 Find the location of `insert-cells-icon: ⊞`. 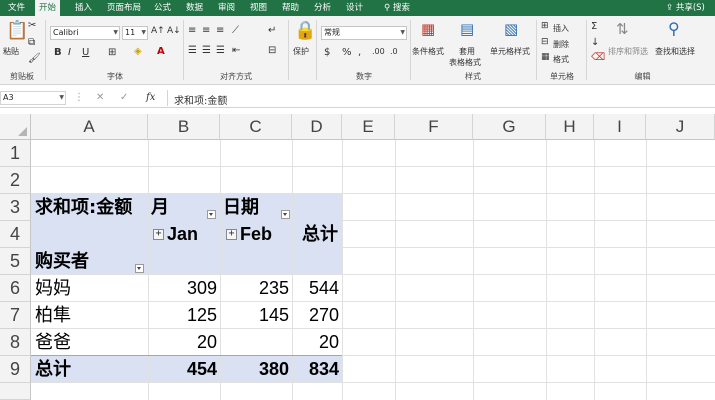

insert-cells-icon: ⊞ is located at coordinates (545, 26).